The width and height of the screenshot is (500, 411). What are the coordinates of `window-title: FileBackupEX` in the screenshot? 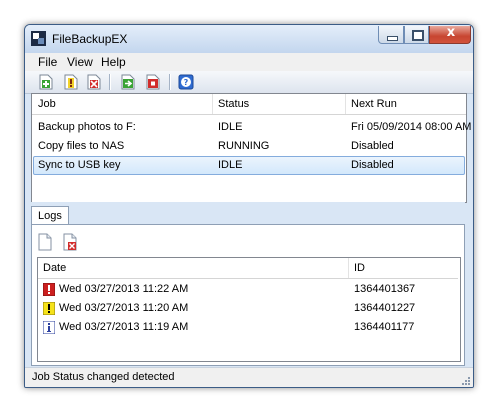 It's located at (90, 39).